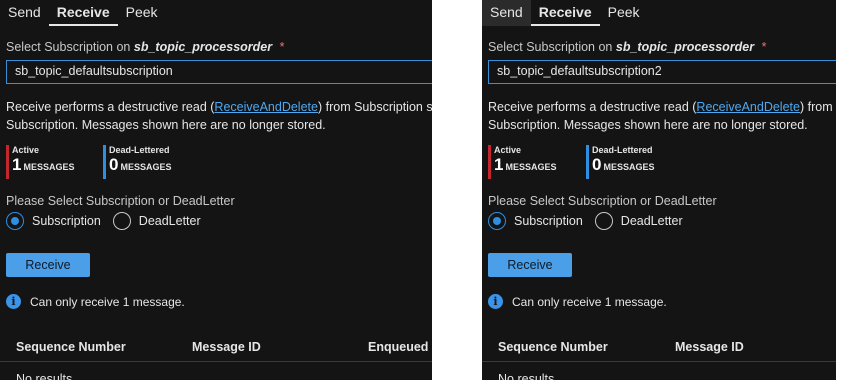 The height and width of the screenshot is (380, 850). What do you see at coordinates (659, 349) in the screenshot?
I see `table-header: Sequence Number Message ID` at bounding box center [659, 349].